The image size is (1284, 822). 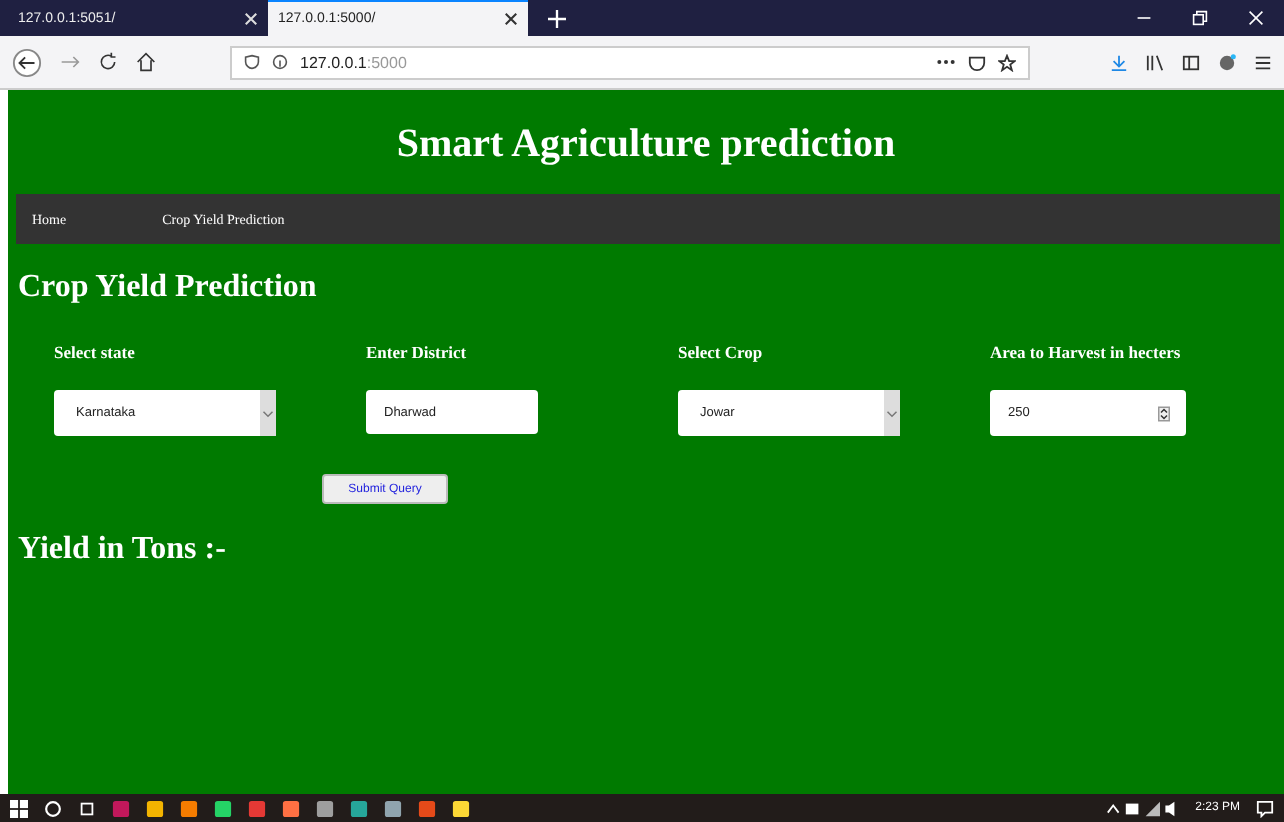 I want to click on home-icon, so click(x=146, y=62).